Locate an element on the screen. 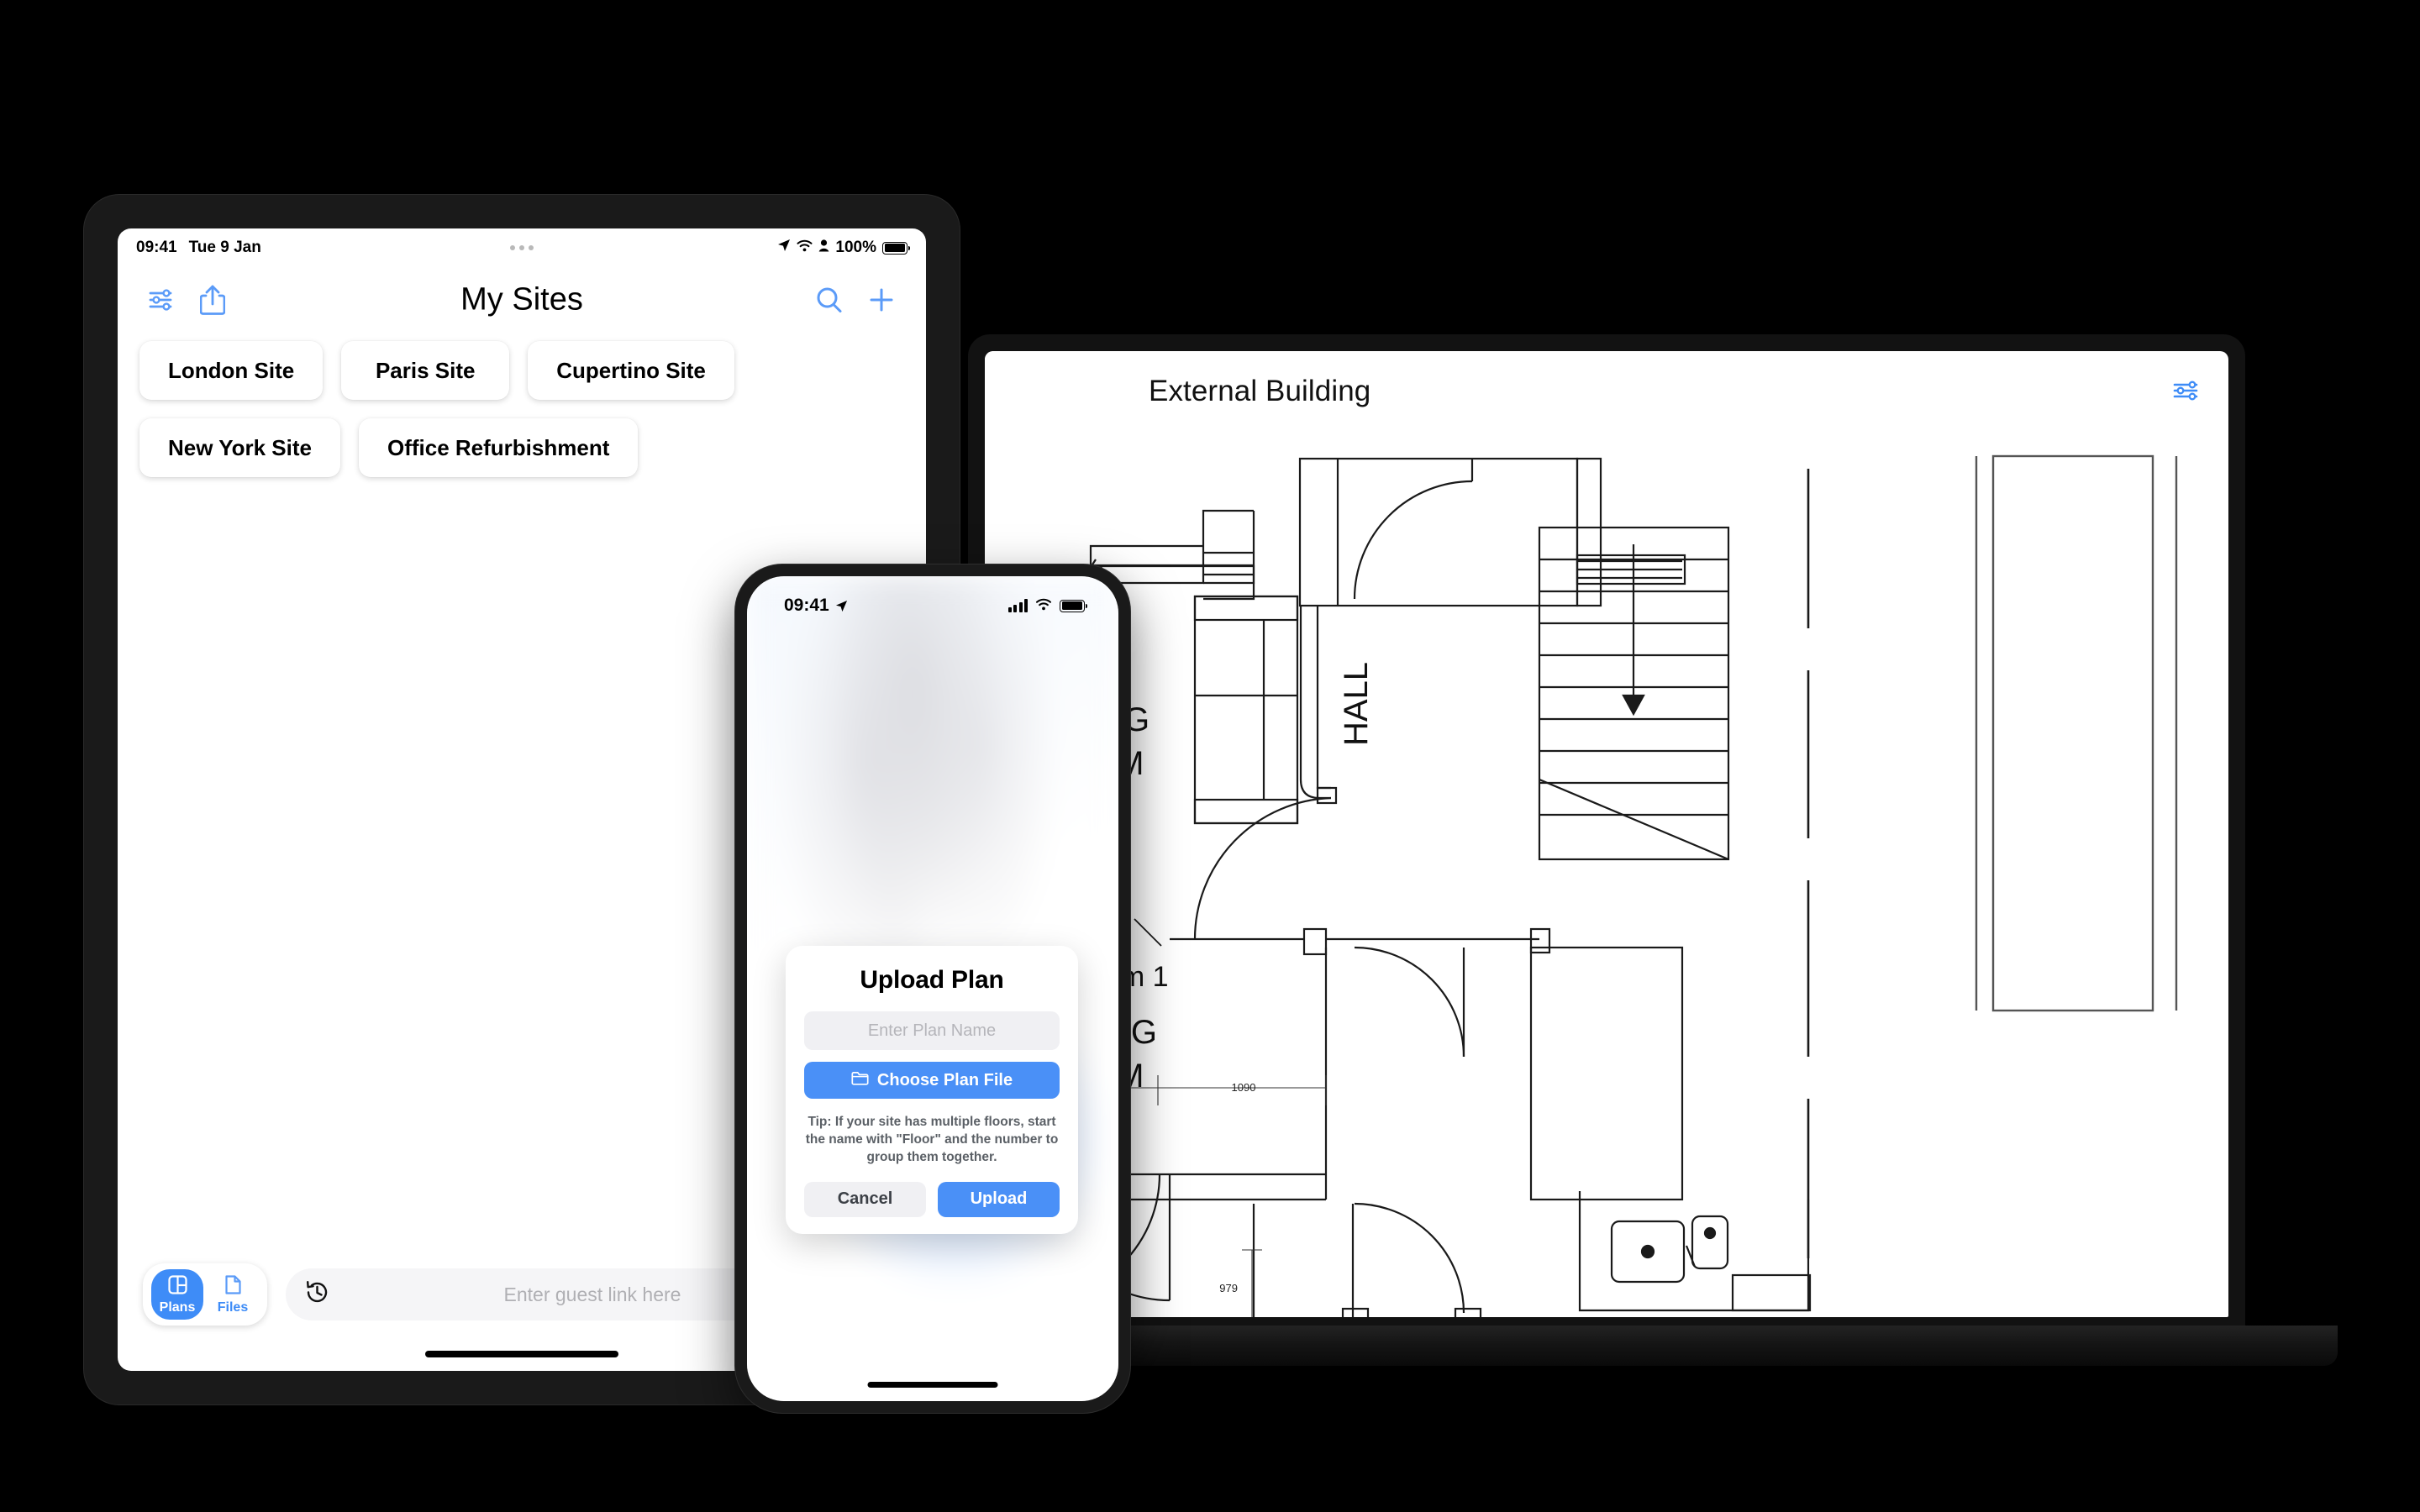 This screenshot has width=2420, height=1512. site-card-london: London Site is located at coordinates (232, 370).